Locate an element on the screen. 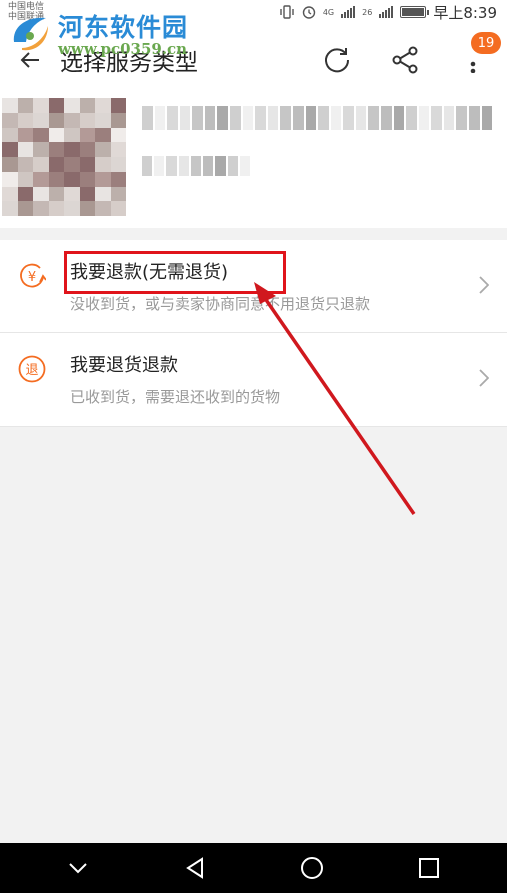  option-refund-only: ¥ 我要退款(无需退货) 没收到货，或与卖家协商同意不用退货只退款 is located at coordinates (253, 286).